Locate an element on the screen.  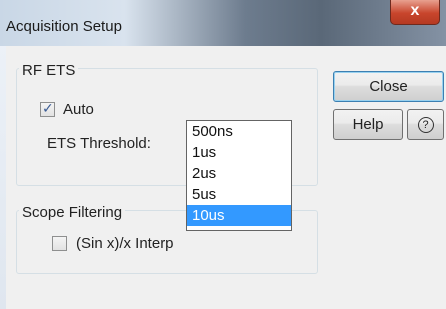
window-close-button: x is located at coordinates (415, 12).